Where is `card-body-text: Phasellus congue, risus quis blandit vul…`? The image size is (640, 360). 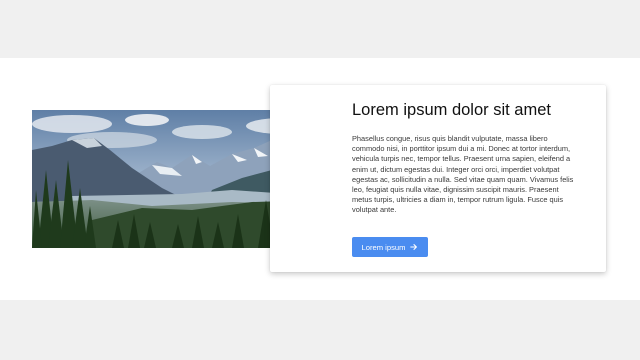
card-body-text: Phasellus congue, risus quis blandit vul… is located at coordinates (463, 174).